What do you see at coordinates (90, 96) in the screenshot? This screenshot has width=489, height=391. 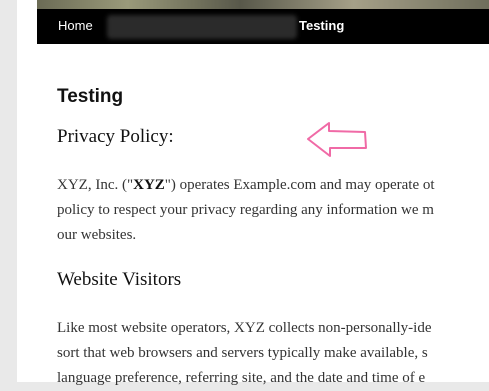 I see `page-title: Testing` at bounding box center [90, 96].